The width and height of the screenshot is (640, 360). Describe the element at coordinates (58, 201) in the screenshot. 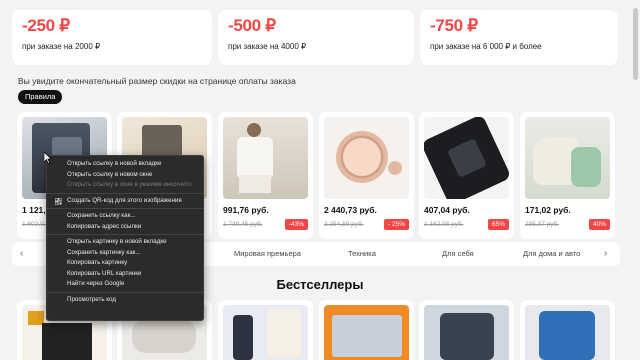

I see `qr-code-icon` at that location.